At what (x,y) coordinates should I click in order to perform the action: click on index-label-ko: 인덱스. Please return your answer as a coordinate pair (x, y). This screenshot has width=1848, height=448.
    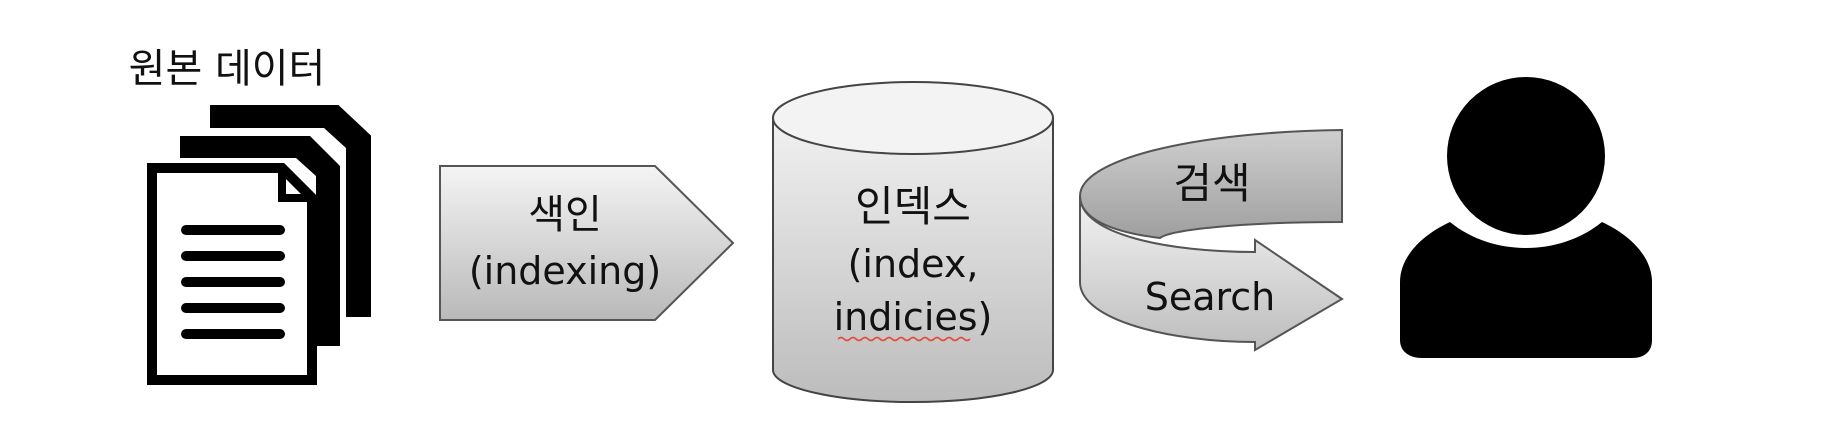
    Looking at the image, I should click on (913, 206).